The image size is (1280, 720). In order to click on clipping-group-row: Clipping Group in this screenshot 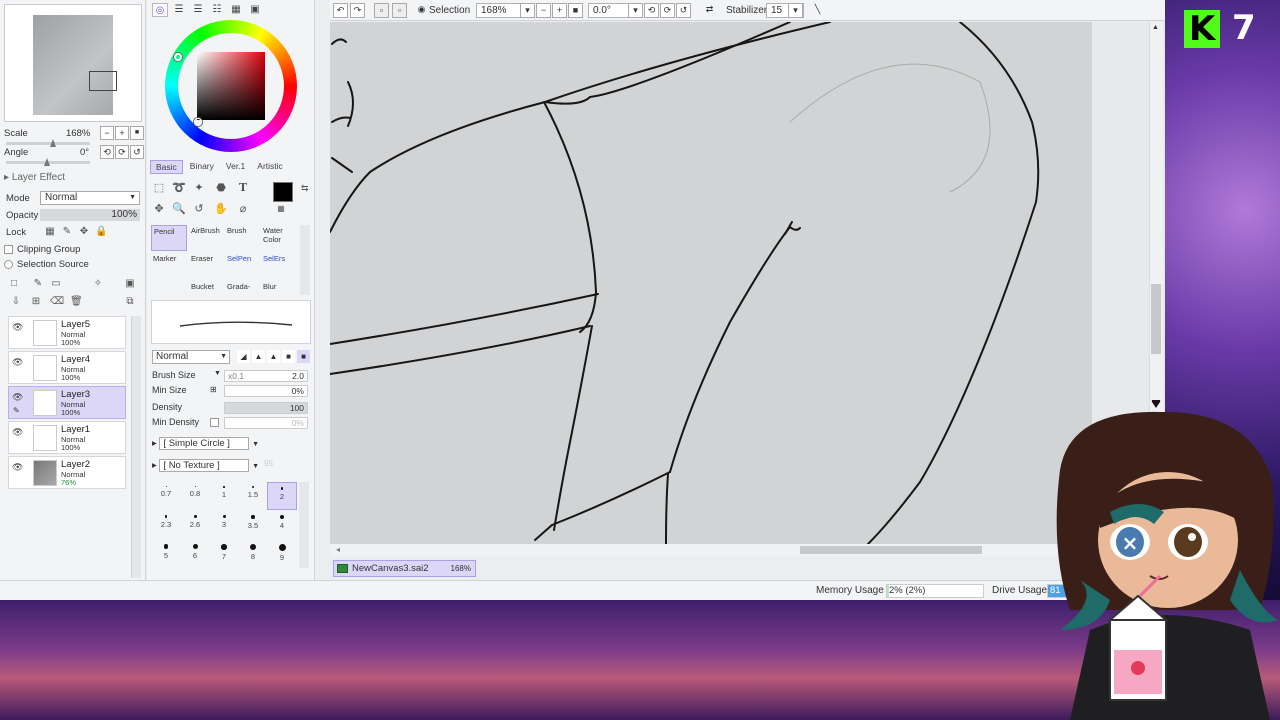, I will do `click(73, 249)`.